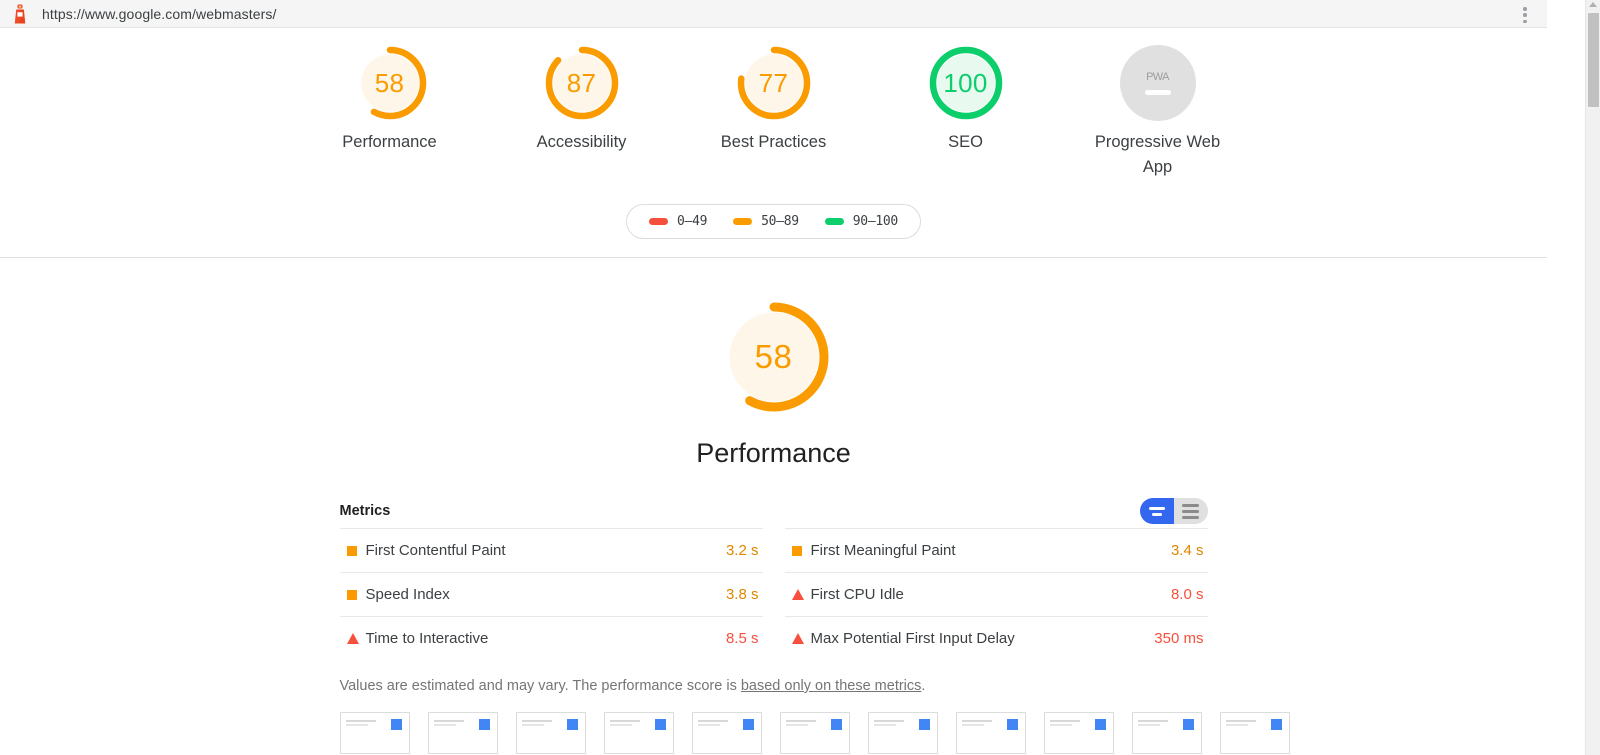 Image resolution: width=1600 pixels, height=755 pixels. What do you see at coordinates (773, 453) in the screenshot?
I see `page-title: Performance` at bounding box center [773, 453].